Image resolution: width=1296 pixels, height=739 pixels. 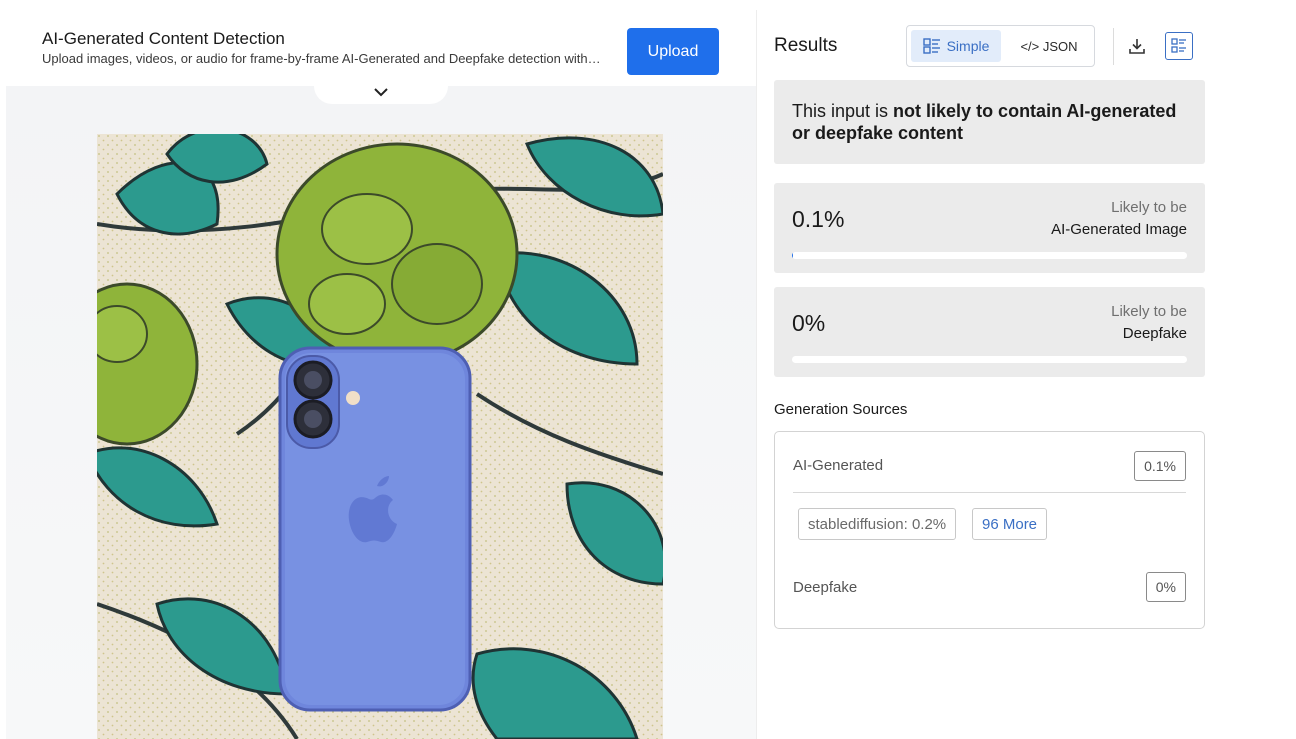 What do you see at coordinates (931, 46) in the screenshot?
I see `layout-list-icon` at bounding box center [931, 46].